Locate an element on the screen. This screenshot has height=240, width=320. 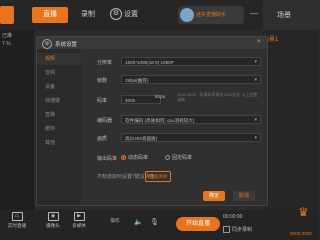
encoder-value: 软件编码 (高质如何, cpu消耗较大) is located at coordinates (160, 120).